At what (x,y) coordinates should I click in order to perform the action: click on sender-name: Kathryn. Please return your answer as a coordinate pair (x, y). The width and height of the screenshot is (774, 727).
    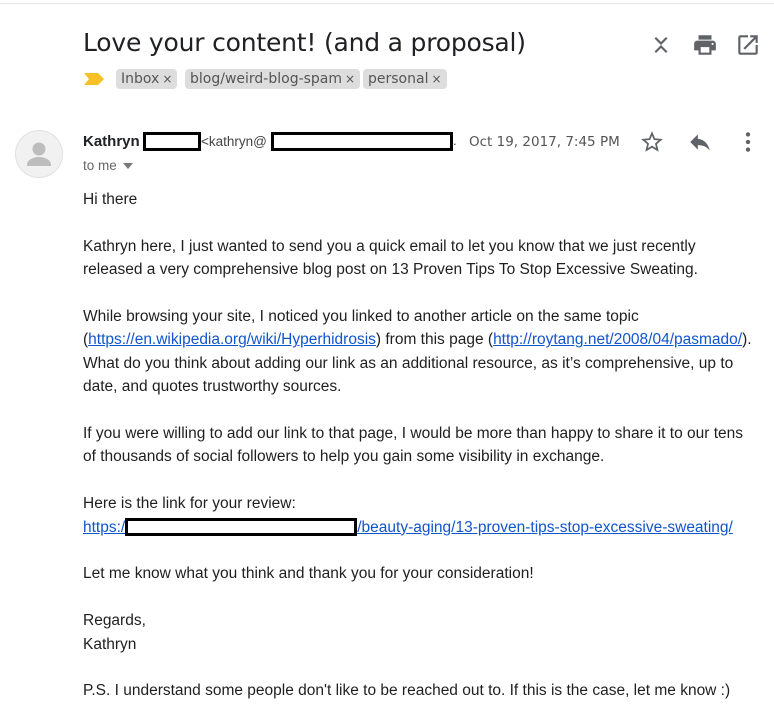
    Looking at the image, I should click on (111, 141).